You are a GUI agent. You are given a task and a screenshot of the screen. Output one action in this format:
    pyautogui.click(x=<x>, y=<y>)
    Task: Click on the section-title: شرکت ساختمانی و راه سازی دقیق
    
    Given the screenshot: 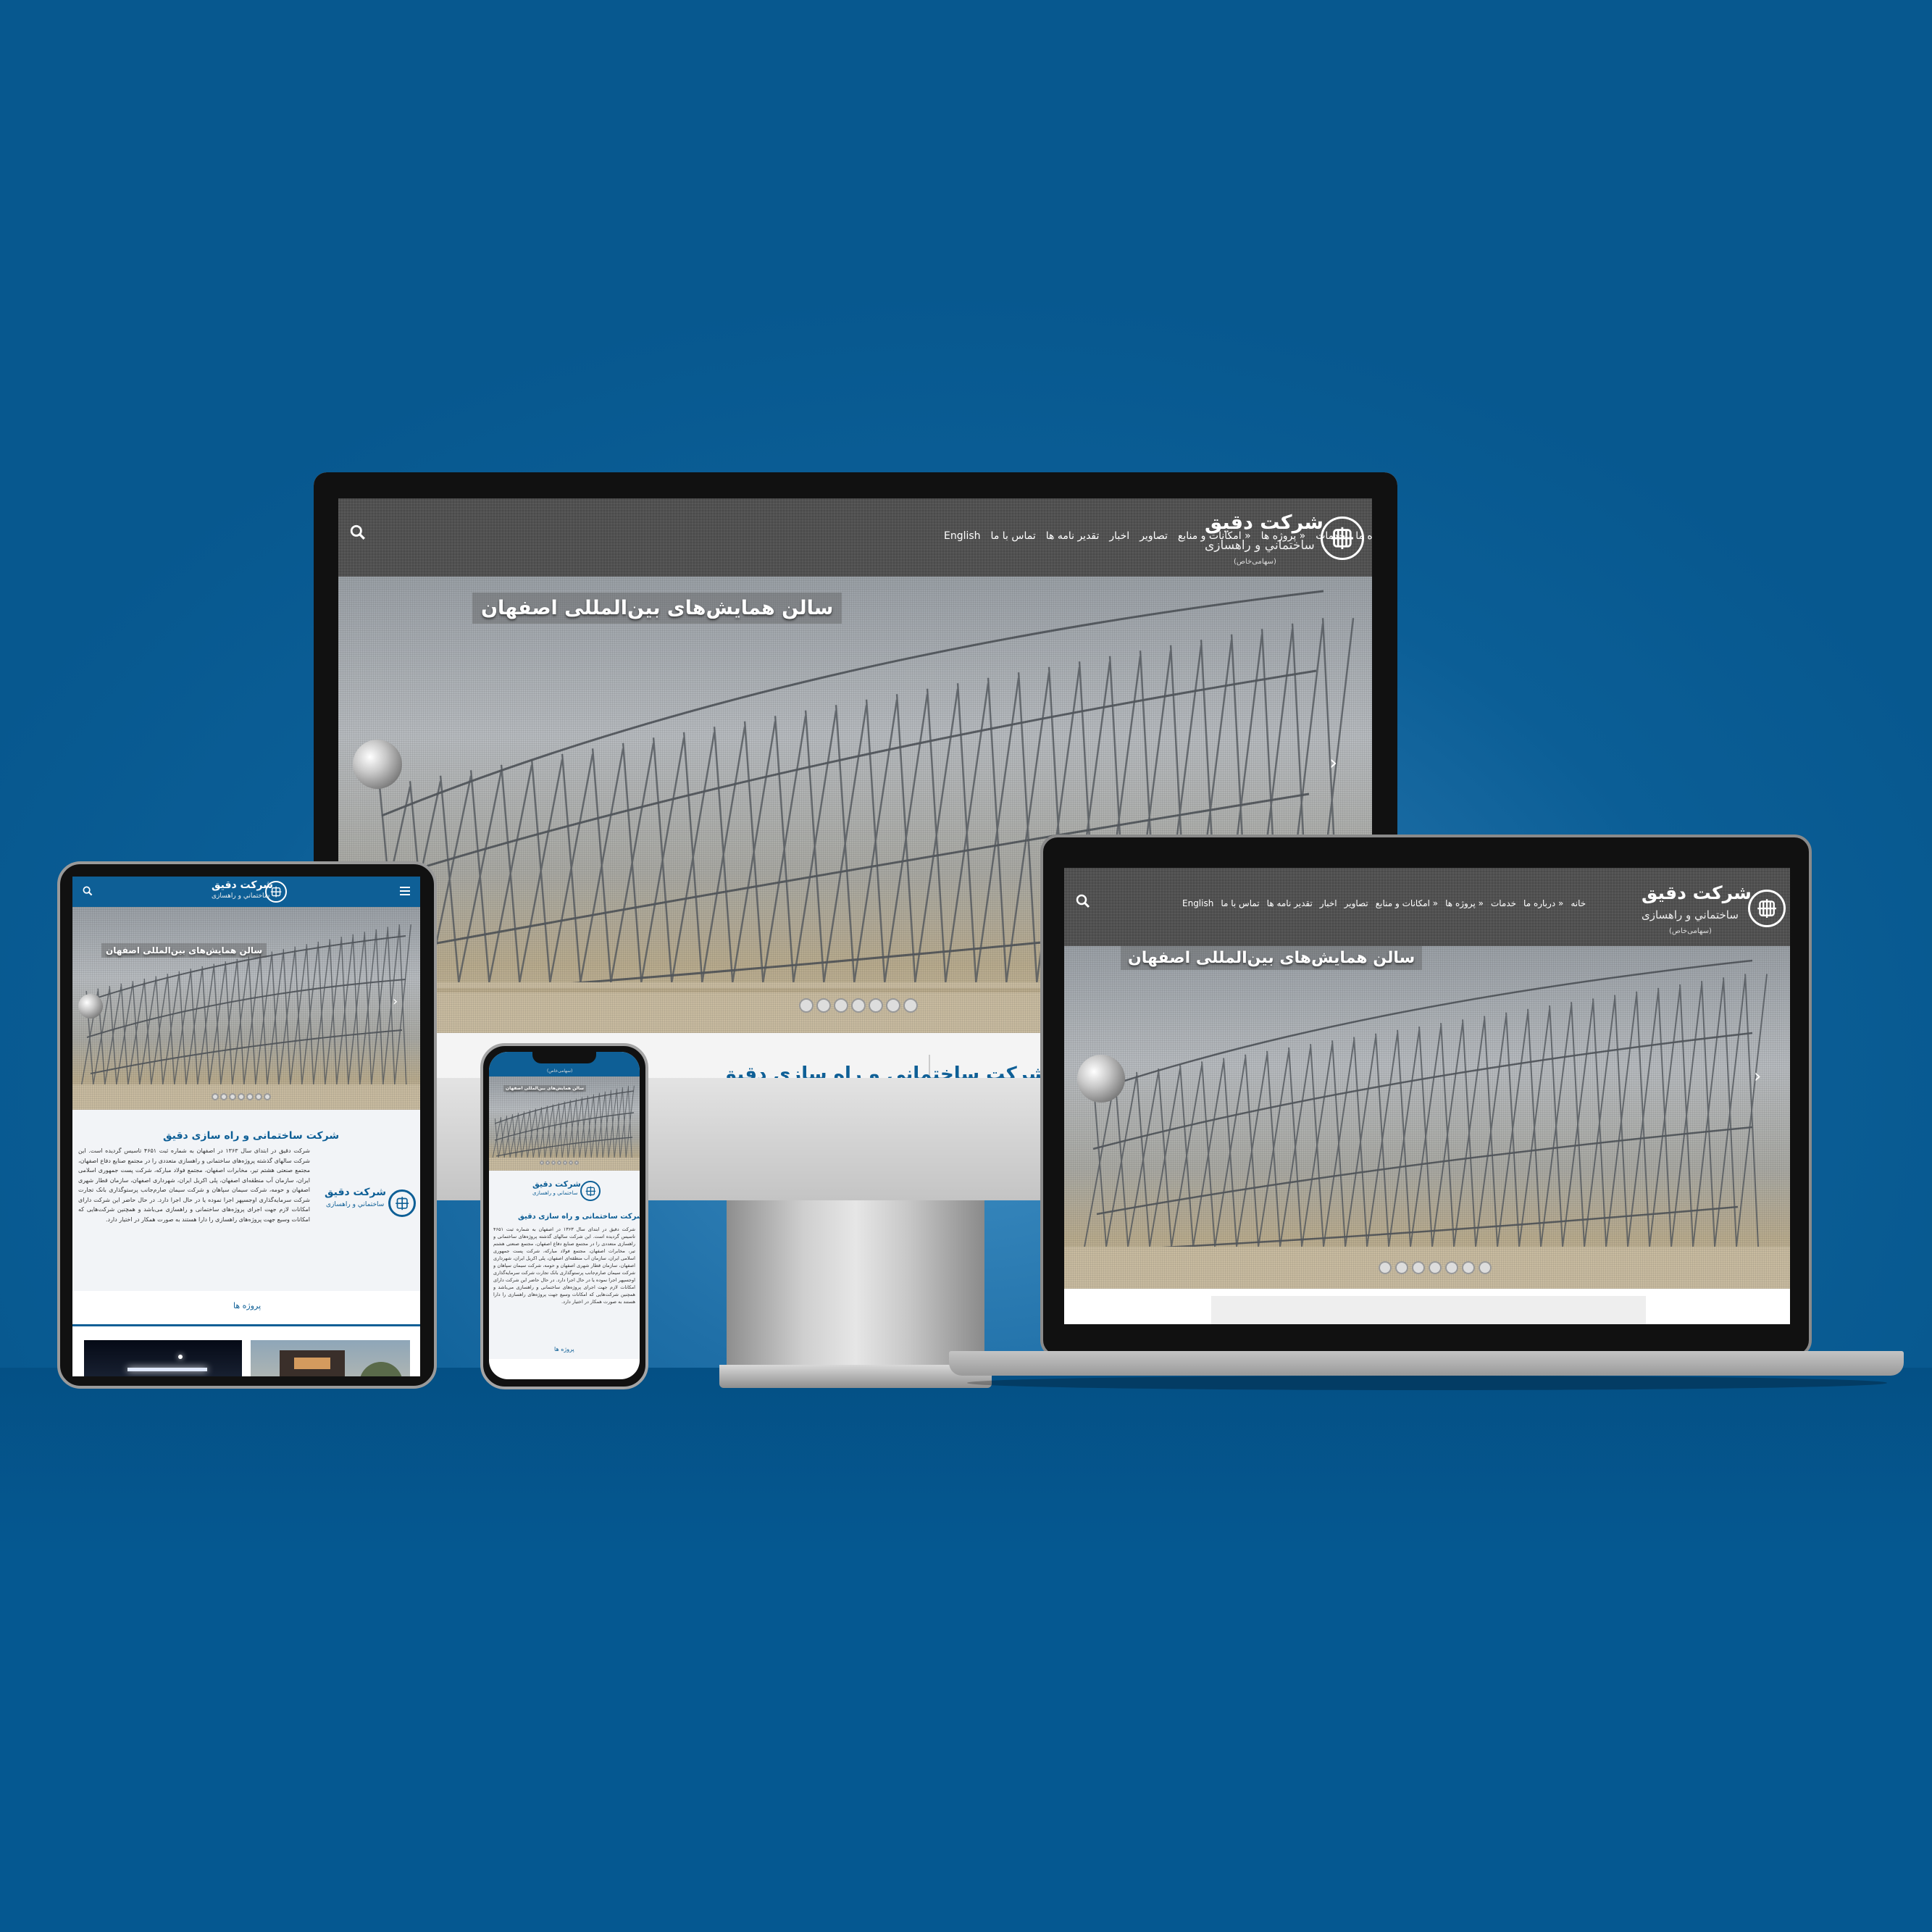 What is the action you would take?
    pyautogui.click(x=579, y=1217)
    